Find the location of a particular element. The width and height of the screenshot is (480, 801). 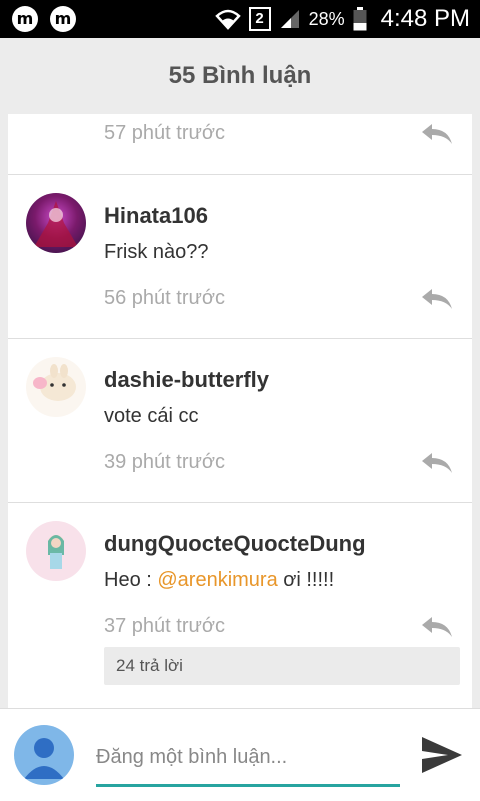

signal-icon is located at coordinates (289, 19).